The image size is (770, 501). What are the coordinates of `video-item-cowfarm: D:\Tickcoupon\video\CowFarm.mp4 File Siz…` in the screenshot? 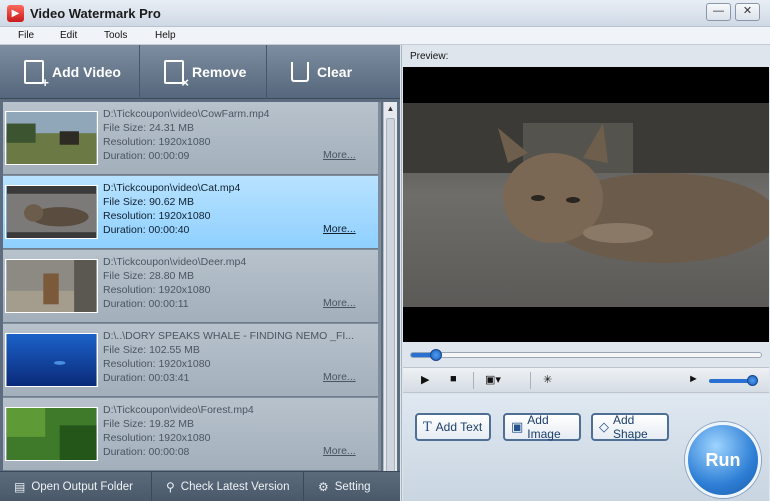 It's located at (190, 138).